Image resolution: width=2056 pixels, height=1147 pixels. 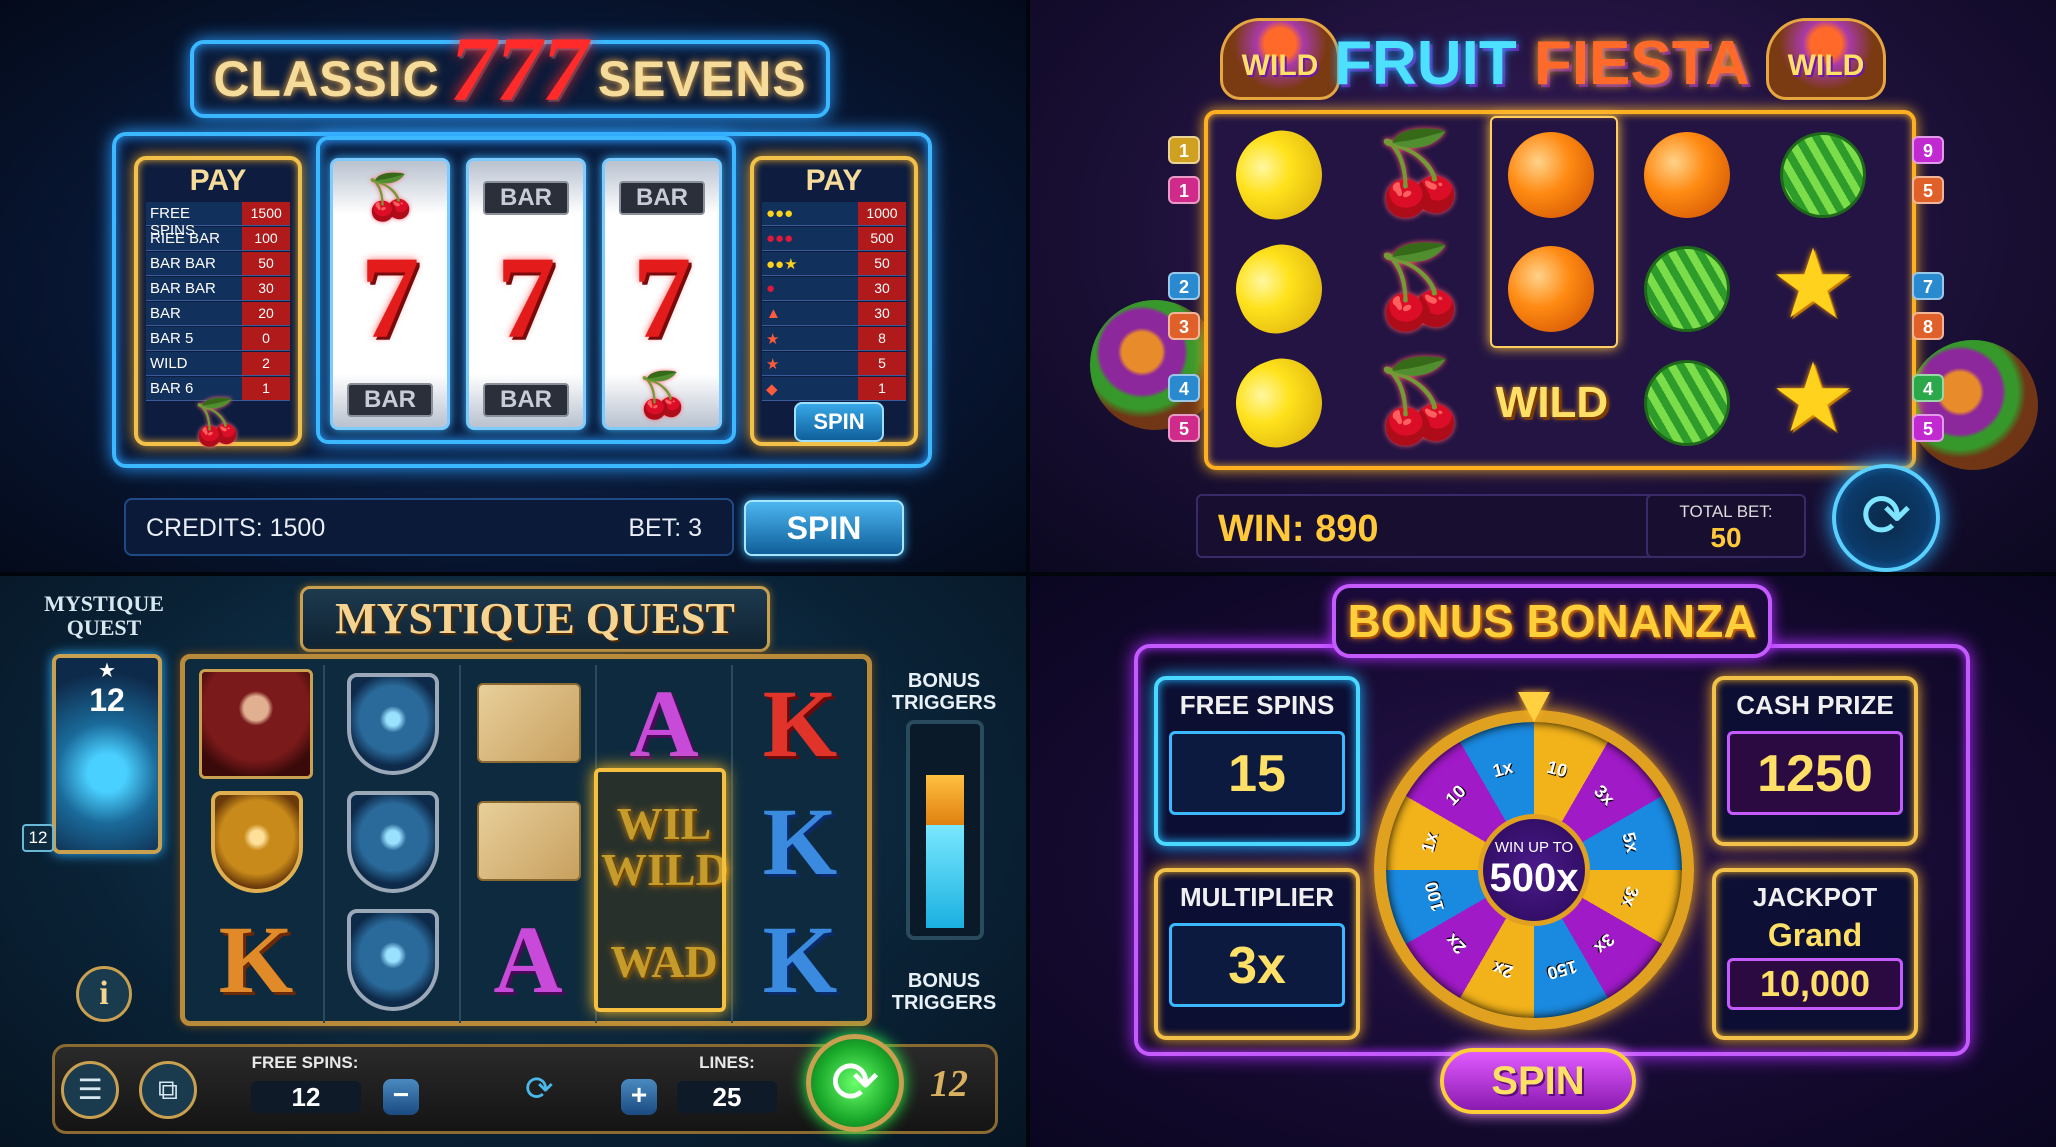 I want to click on jackpot-label: JACKPOT, so click(x=1815, y=897).